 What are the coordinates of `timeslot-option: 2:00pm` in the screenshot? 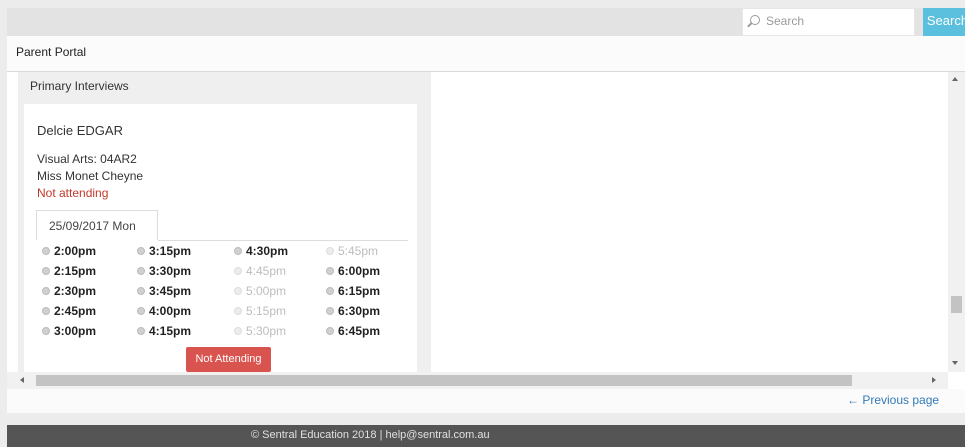 It's located at (69, 251).